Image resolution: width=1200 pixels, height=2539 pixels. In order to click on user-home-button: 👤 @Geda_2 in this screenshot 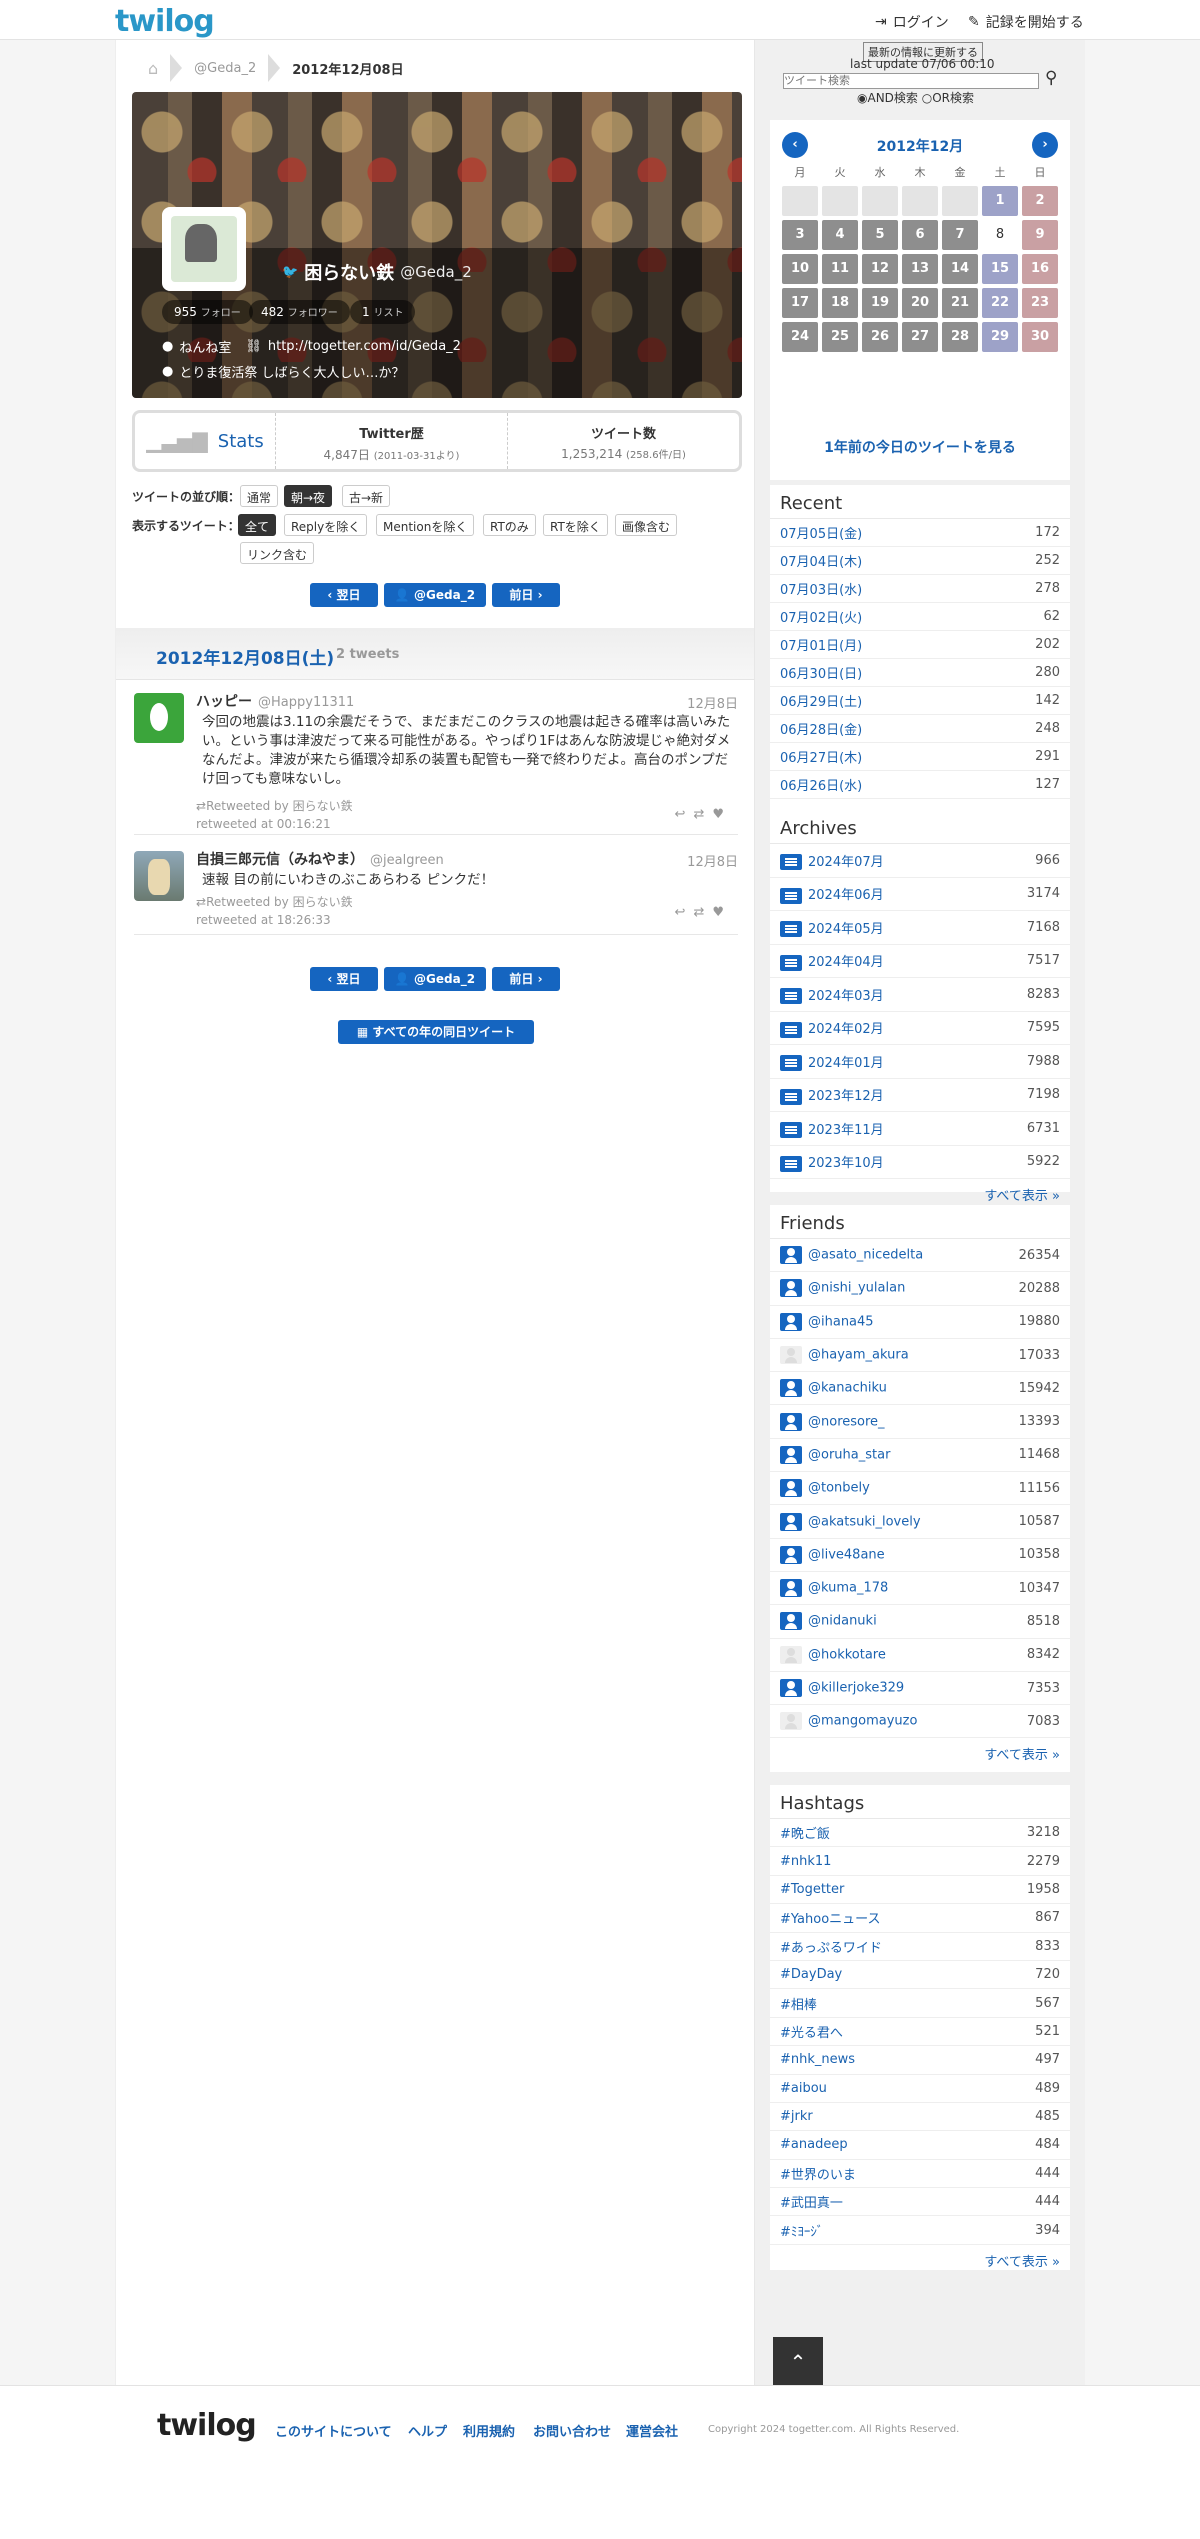, I will do `click(435, 595)`.